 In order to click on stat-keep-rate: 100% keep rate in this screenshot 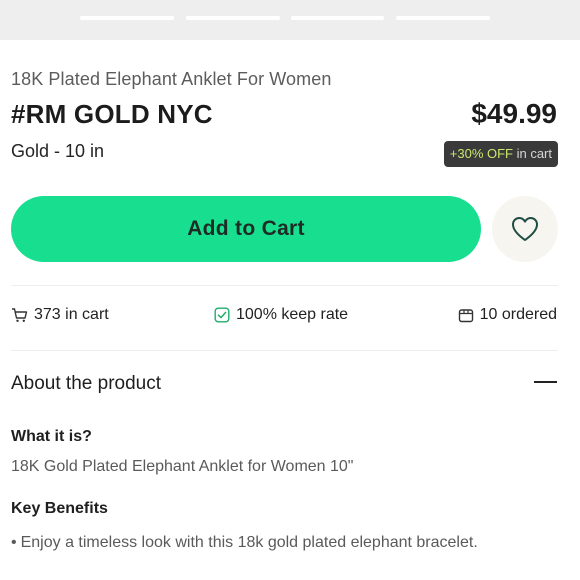, I will do `click(281, 315)`.